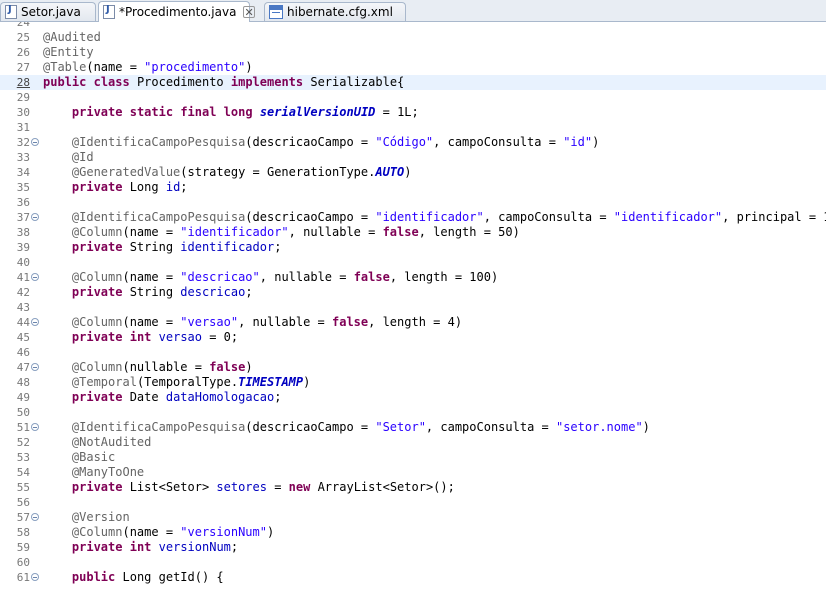 The width and height of the screenshot is (826, 591). What do you see at coordinates (413, 187) in the screenshot?
I see `code-line: 35 private Long id;` at bounding box center [413, 187].